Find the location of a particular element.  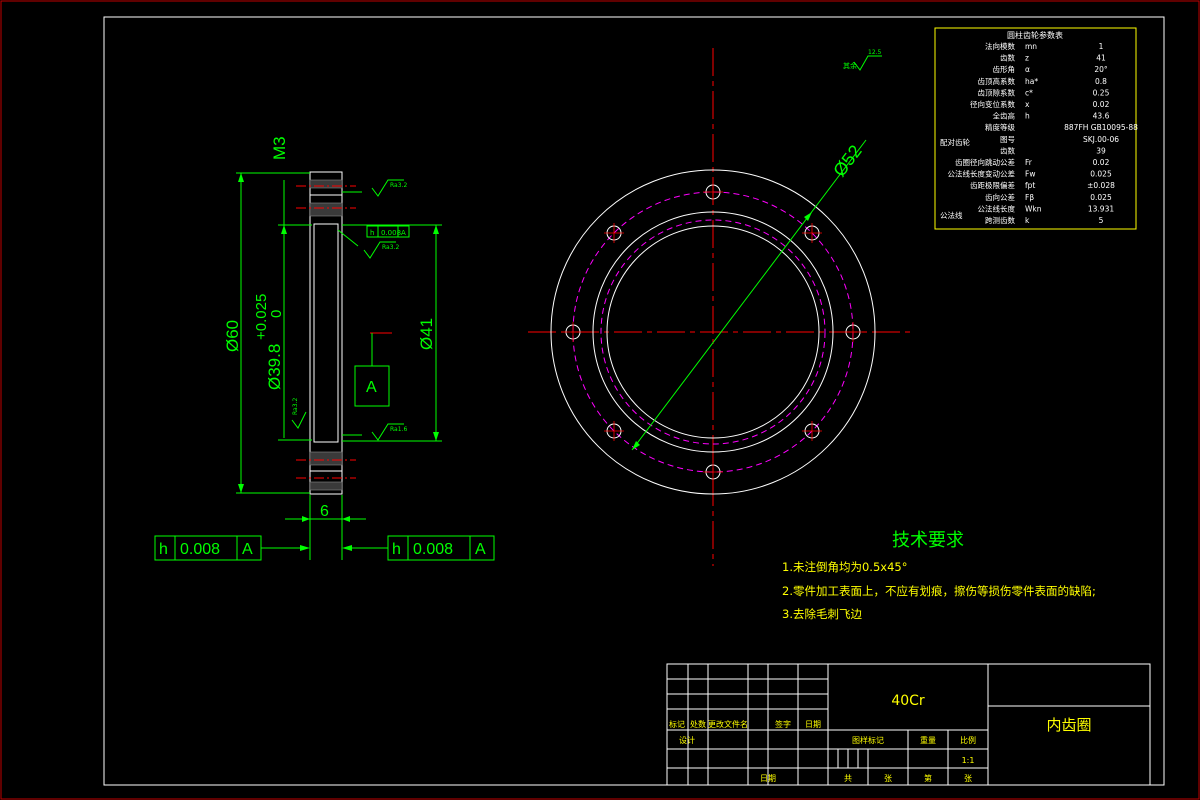

roughness-symbols is located at coordinates (347, 310).